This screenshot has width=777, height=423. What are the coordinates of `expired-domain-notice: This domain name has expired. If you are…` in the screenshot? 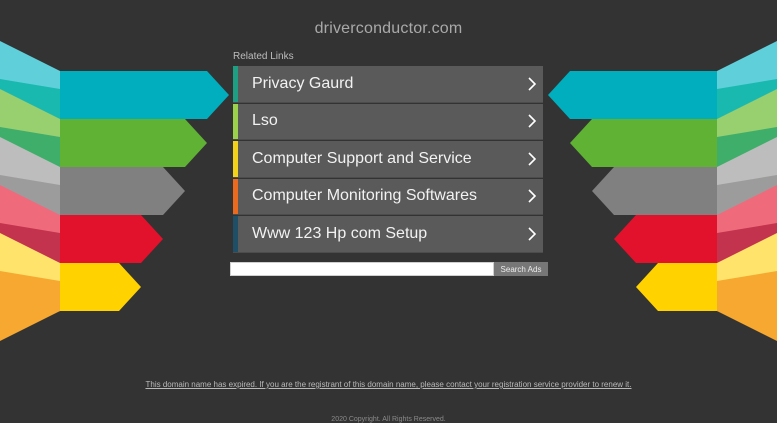 It's located at (388, 384).